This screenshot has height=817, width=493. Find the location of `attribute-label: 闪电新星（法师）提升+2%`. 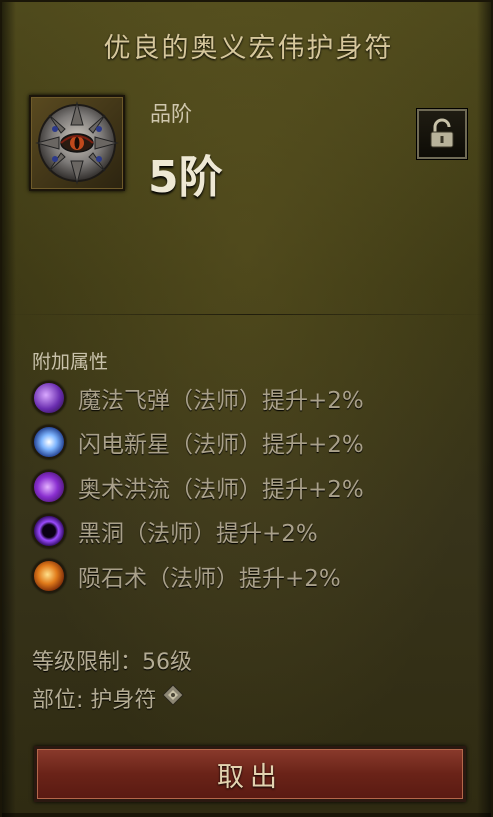

attribute-label: 闪电新星（法师）提升+2% is located at coordinates (221, 445).